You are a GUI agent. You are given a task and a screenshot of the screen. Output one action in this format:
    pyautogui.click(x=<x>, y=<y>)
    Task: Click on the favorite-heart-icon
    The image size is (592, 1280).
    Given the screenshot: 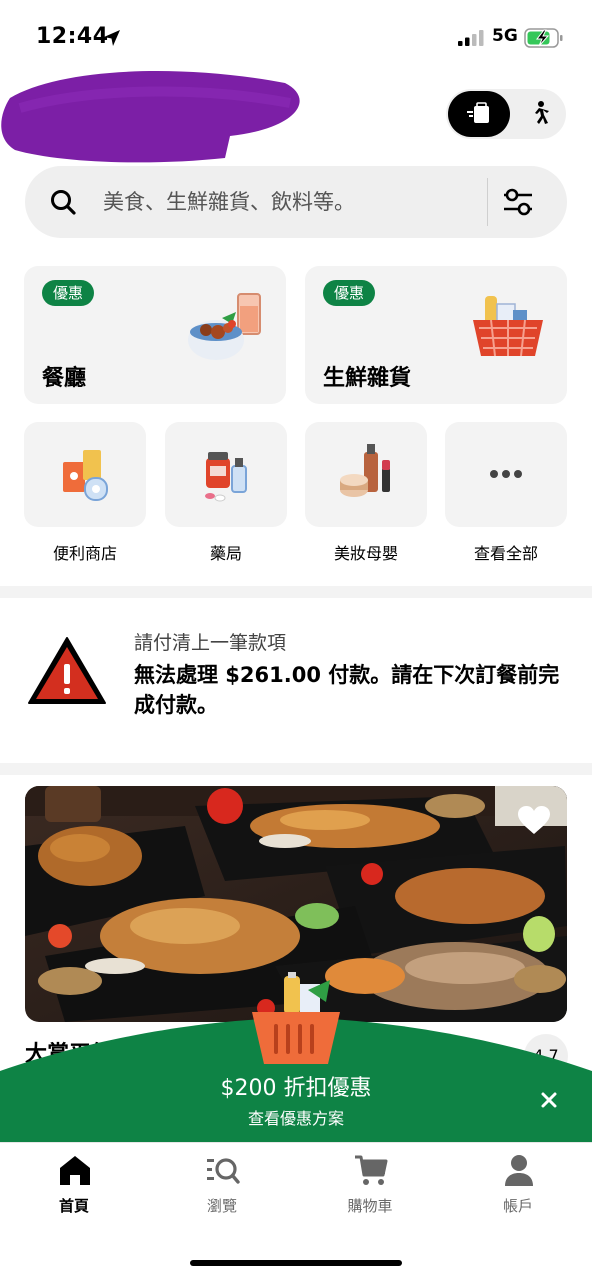 What is the action you would take?
    pyautogui.click(x=534, y=820)
    